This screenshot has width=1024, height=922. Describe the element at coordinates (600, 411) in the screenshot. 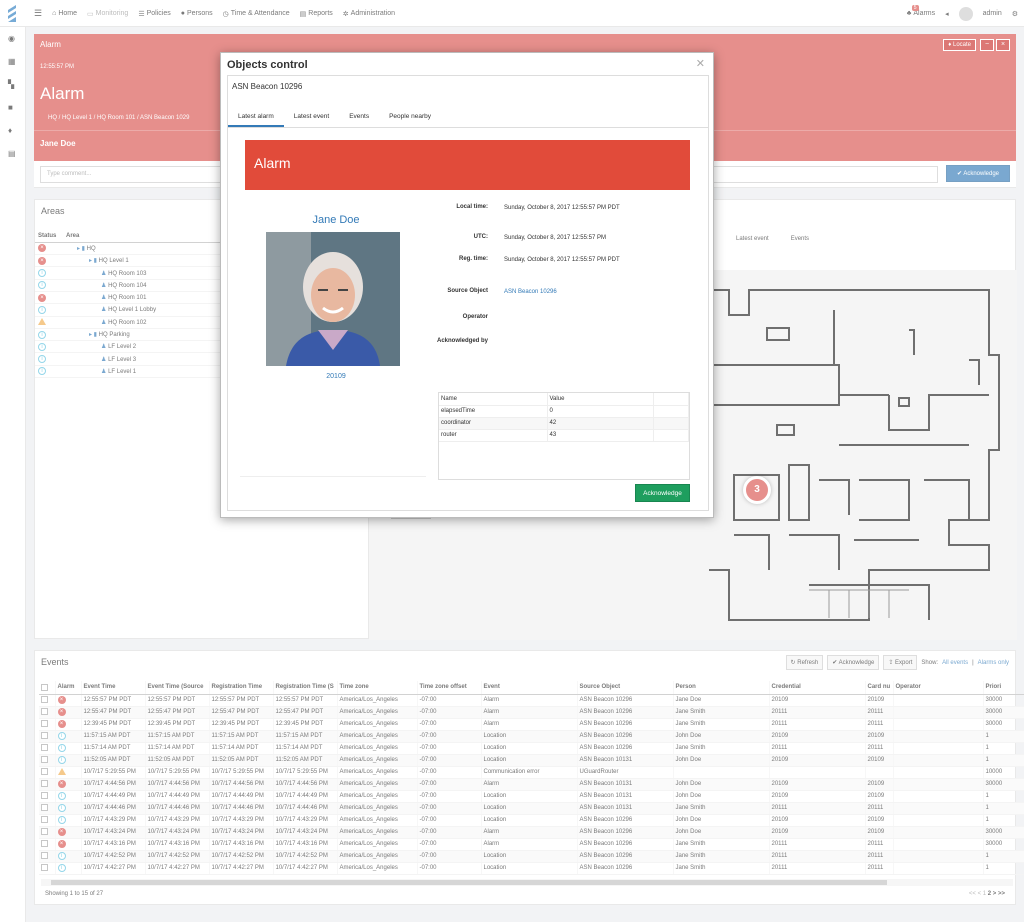

I see `property-value: 0` at that location.